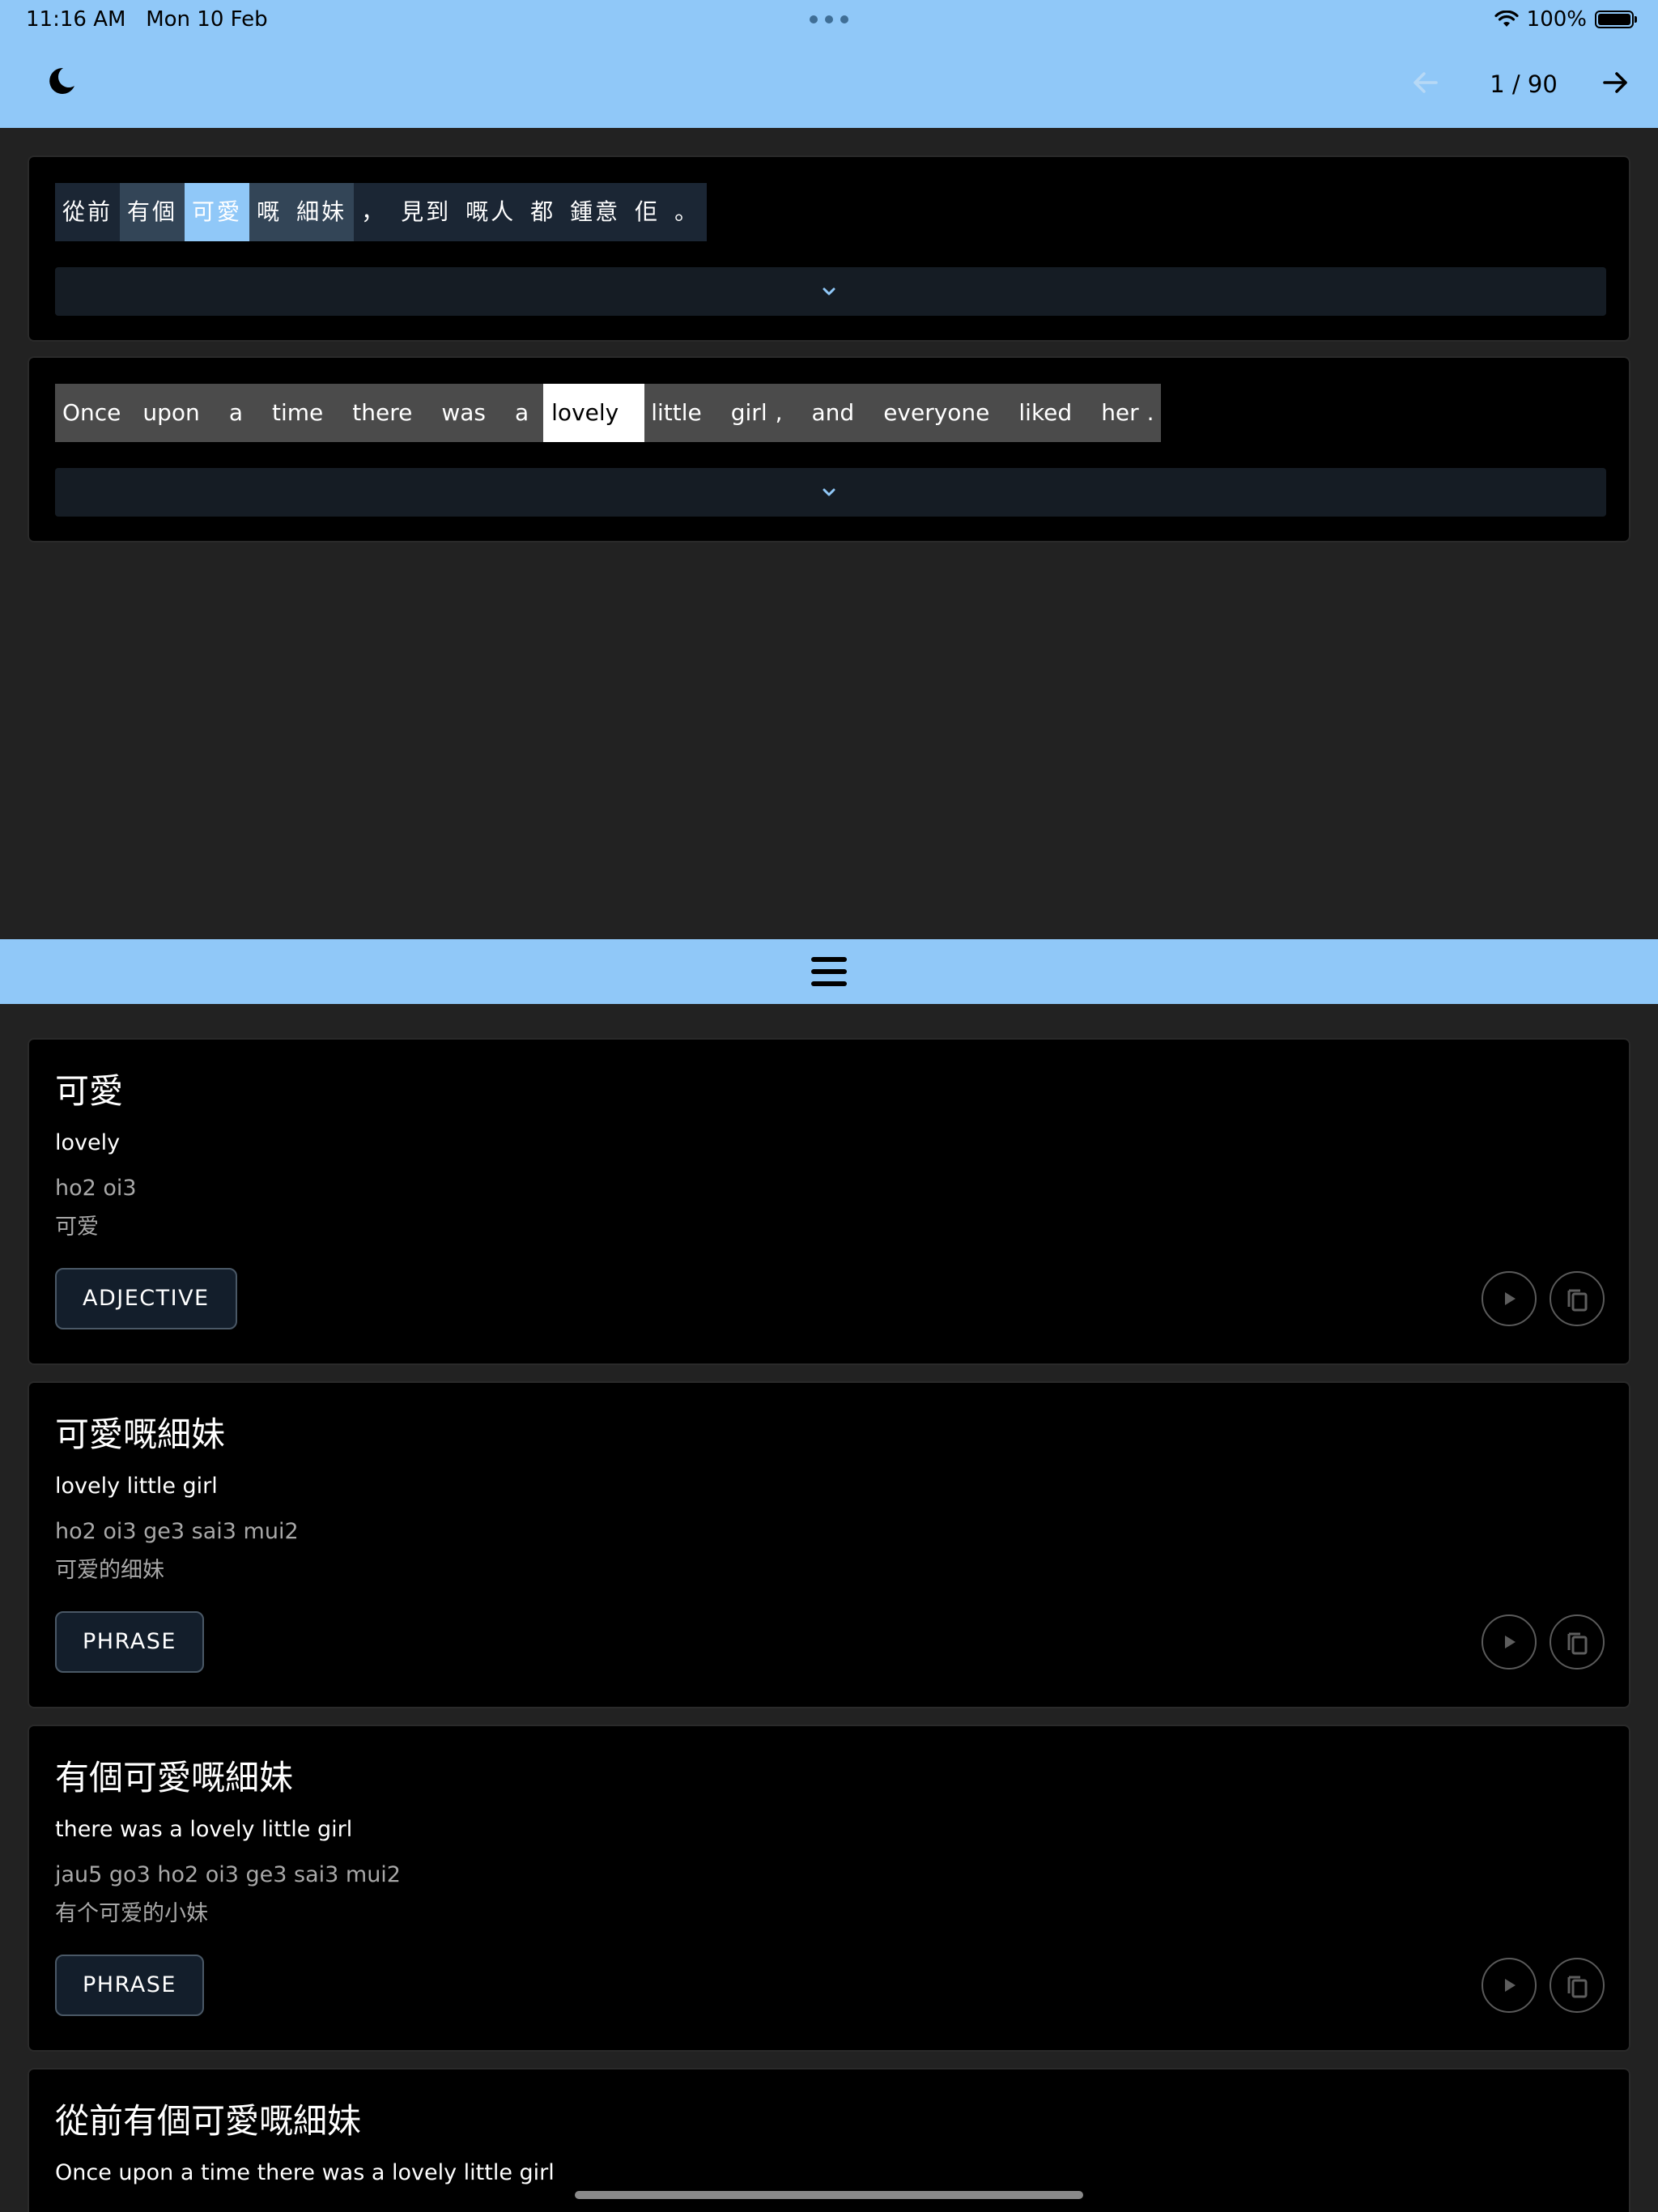  Describe the element at coordinates (140, 1434) in the screenshot. I see `entry-headword: 可愛嘅細妹` at that location.